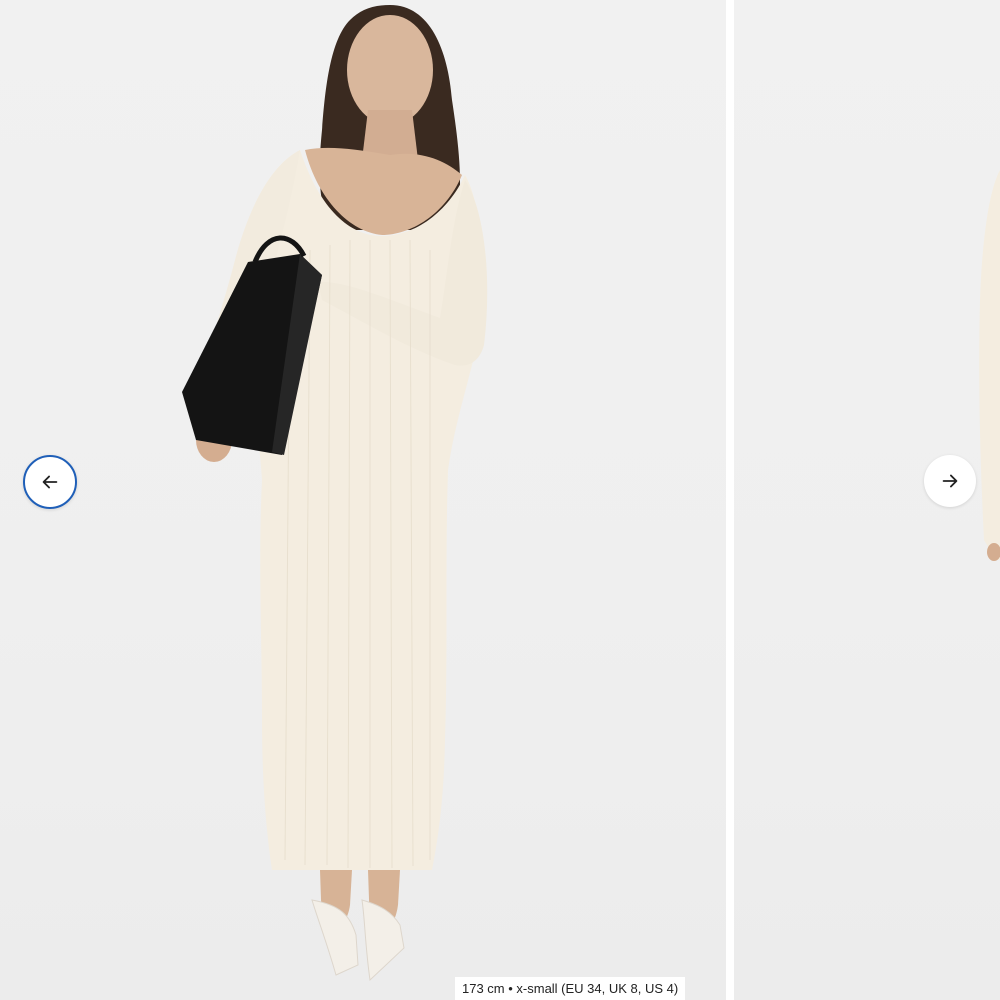 The image size is (1000, 1000). I want to click on previous-image-button, so click(50, 482).